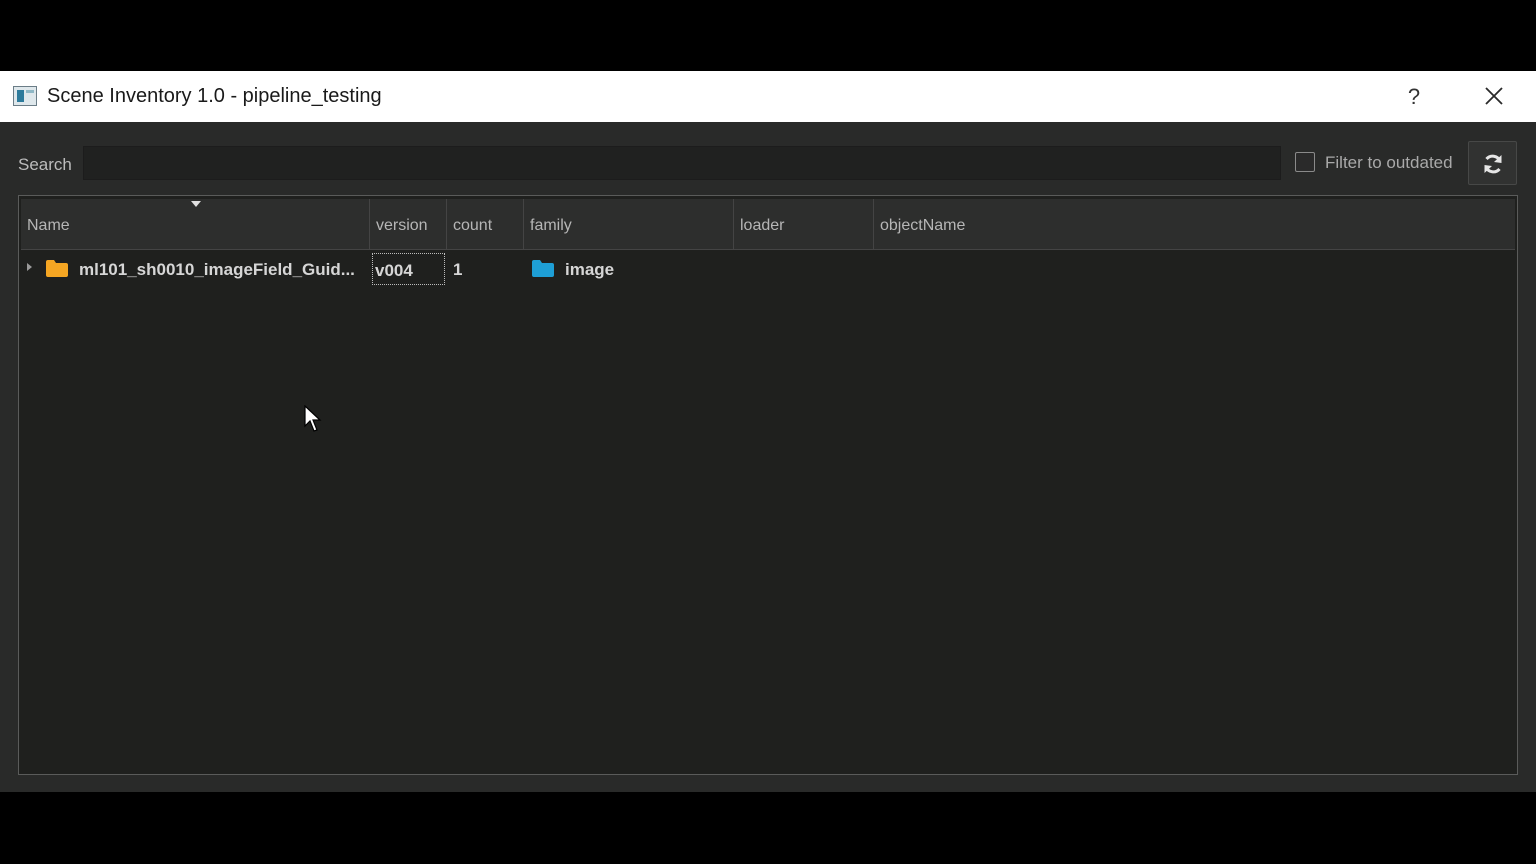 The width and height of the screenshot is (1536, 864). I want to click on sort-indicator-icon, so click(196, 204).